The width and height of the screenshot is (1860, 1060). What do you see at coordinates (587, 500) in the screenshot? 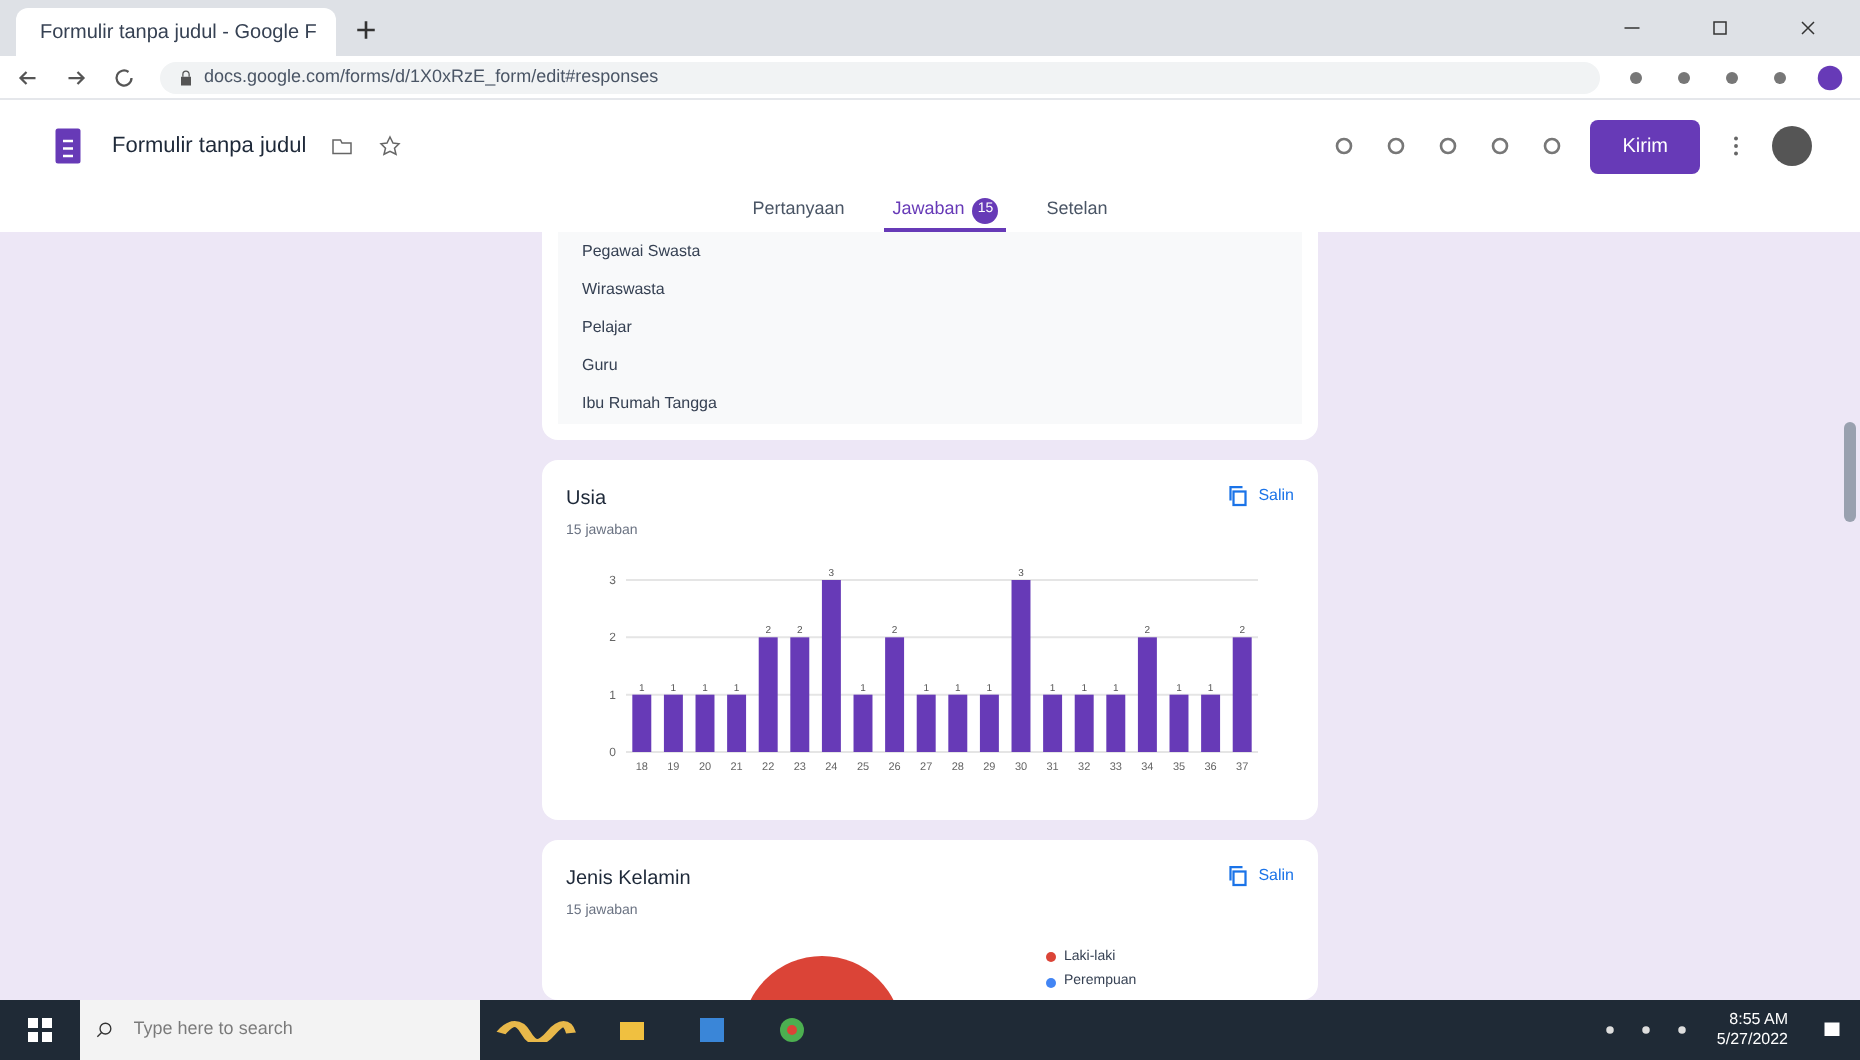
I see `question-title: Usia` at bounding box center [587, 500].